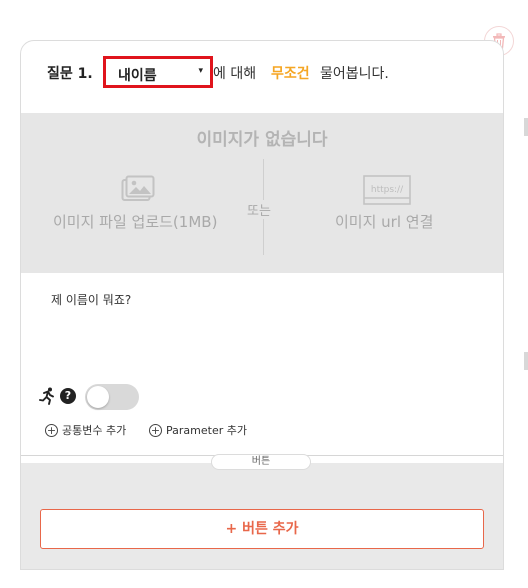 The height and width of the screenshot is (588, 528). Describe the element at coordinates (262, 140) in the screenshot. I see `no-image-title: 이미지가 없습니다` at that location.